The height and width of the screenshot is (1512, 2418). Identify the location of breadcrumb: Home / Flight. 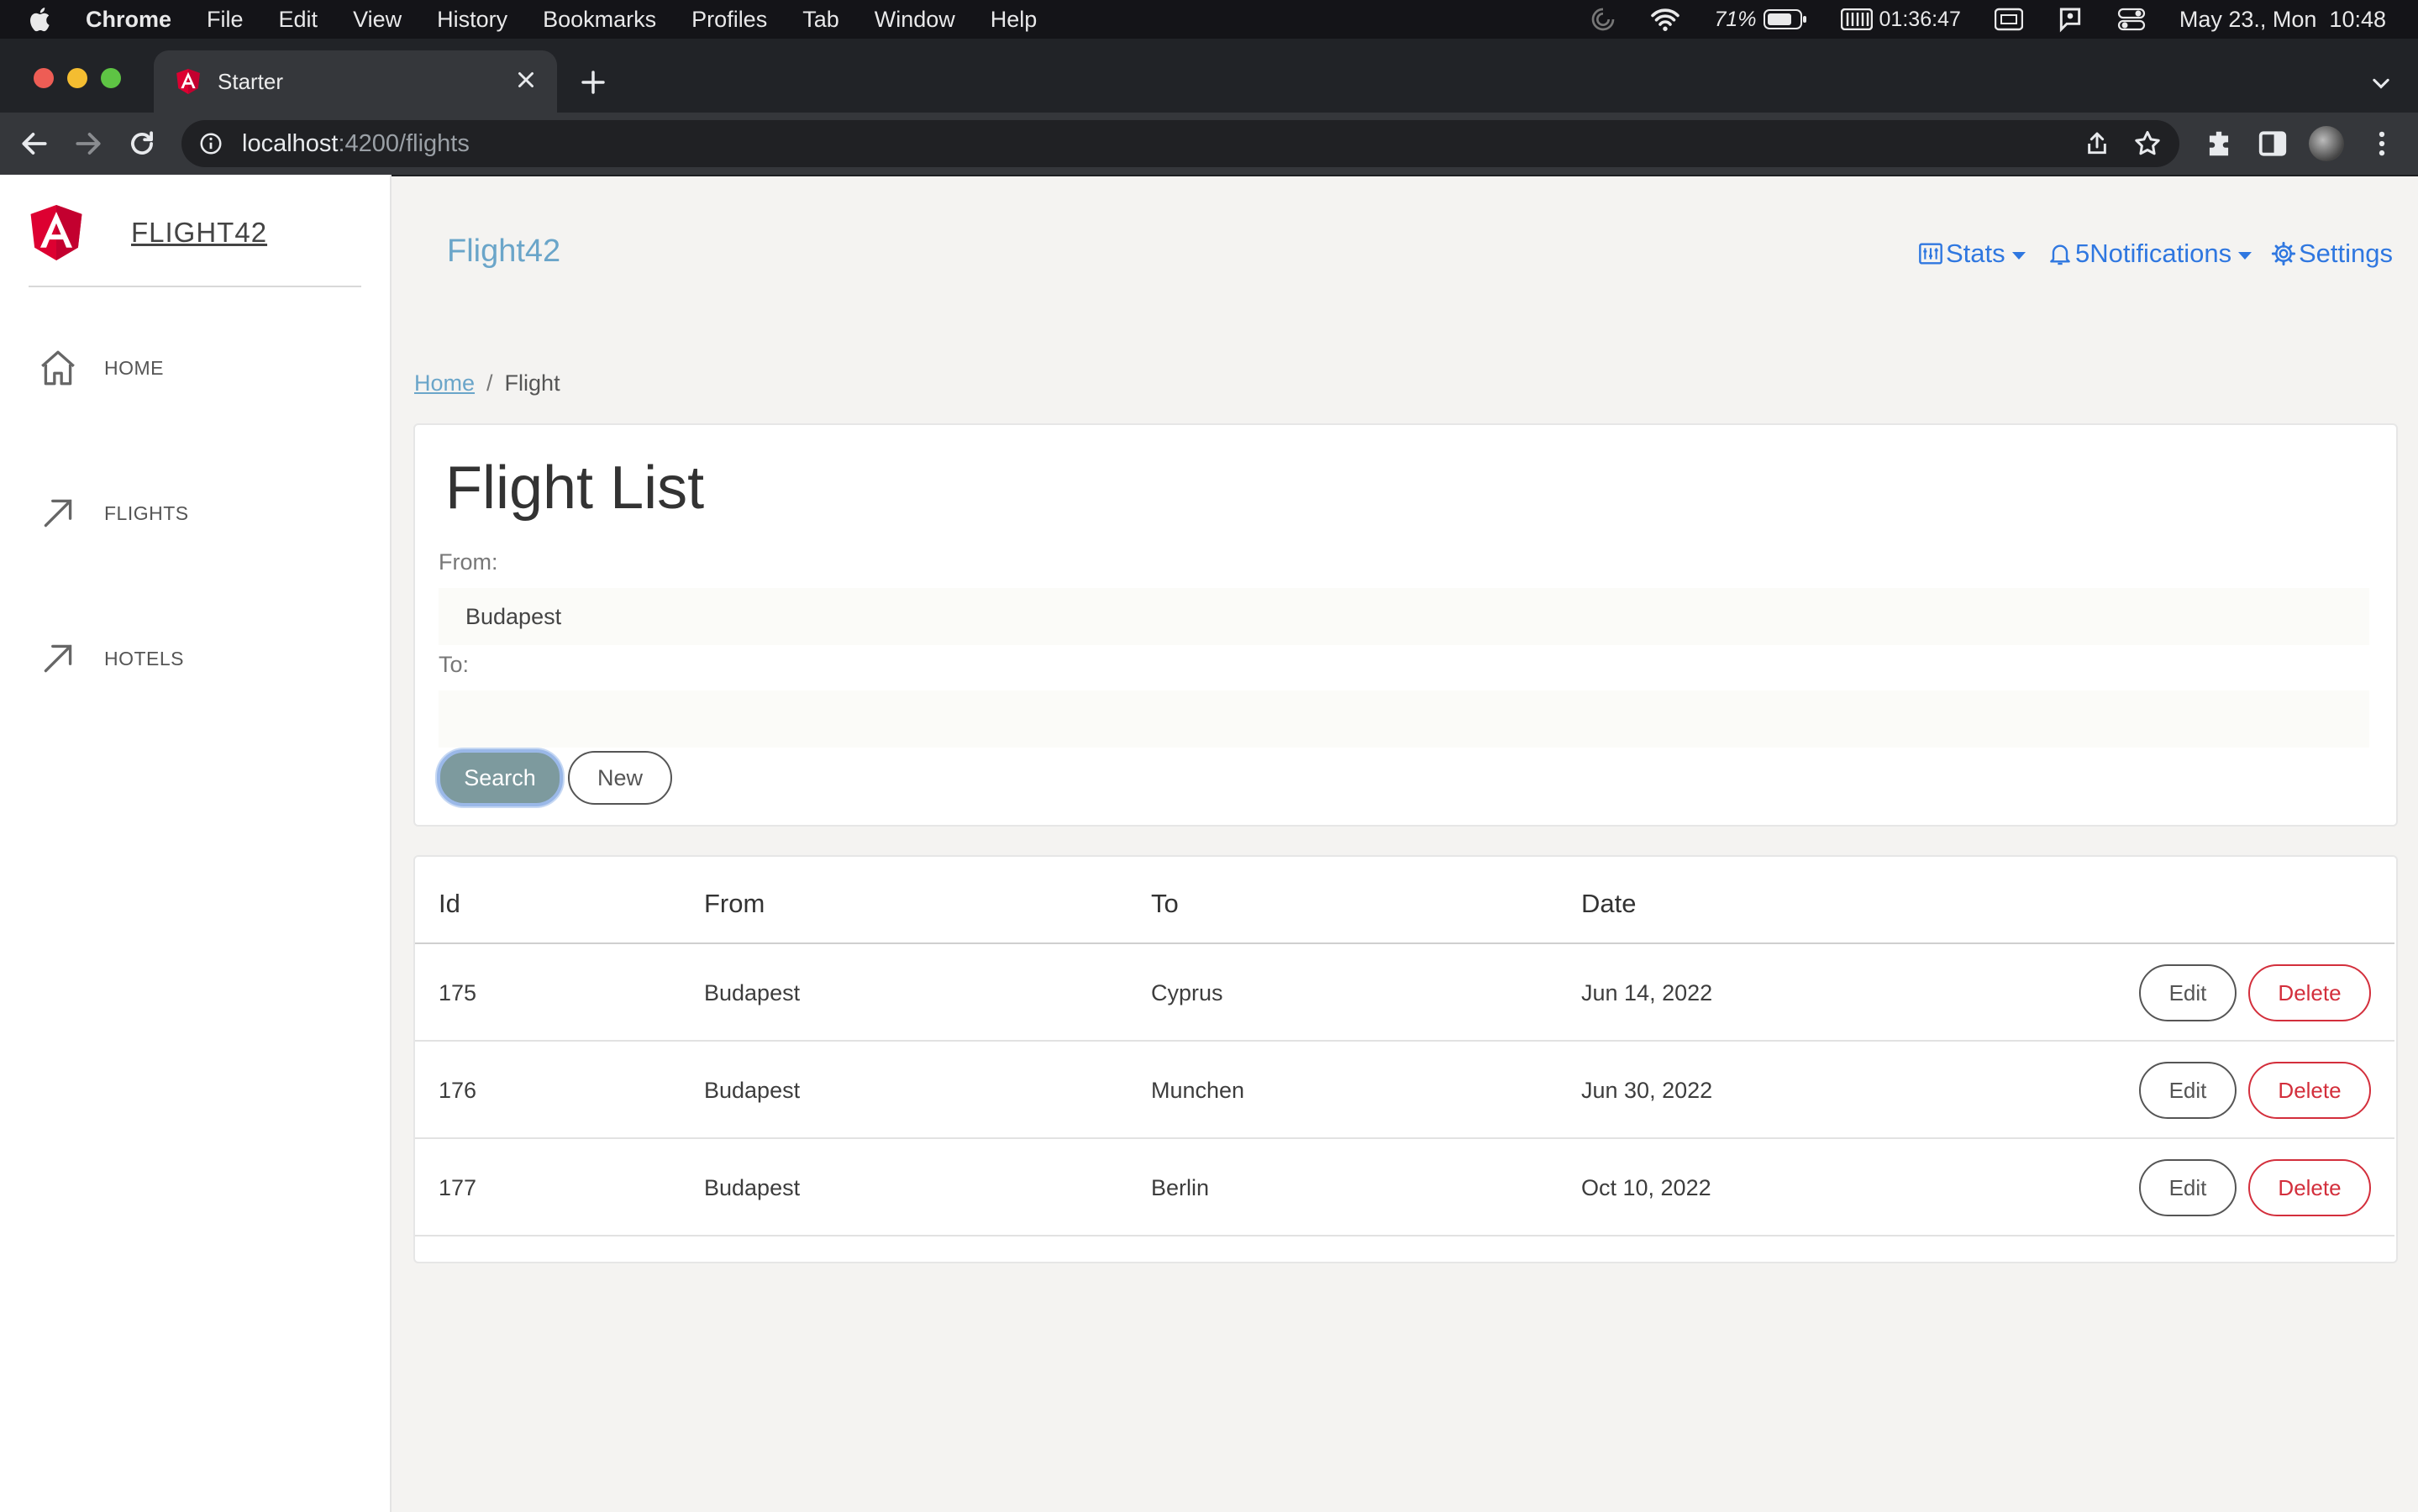
(487, 383).